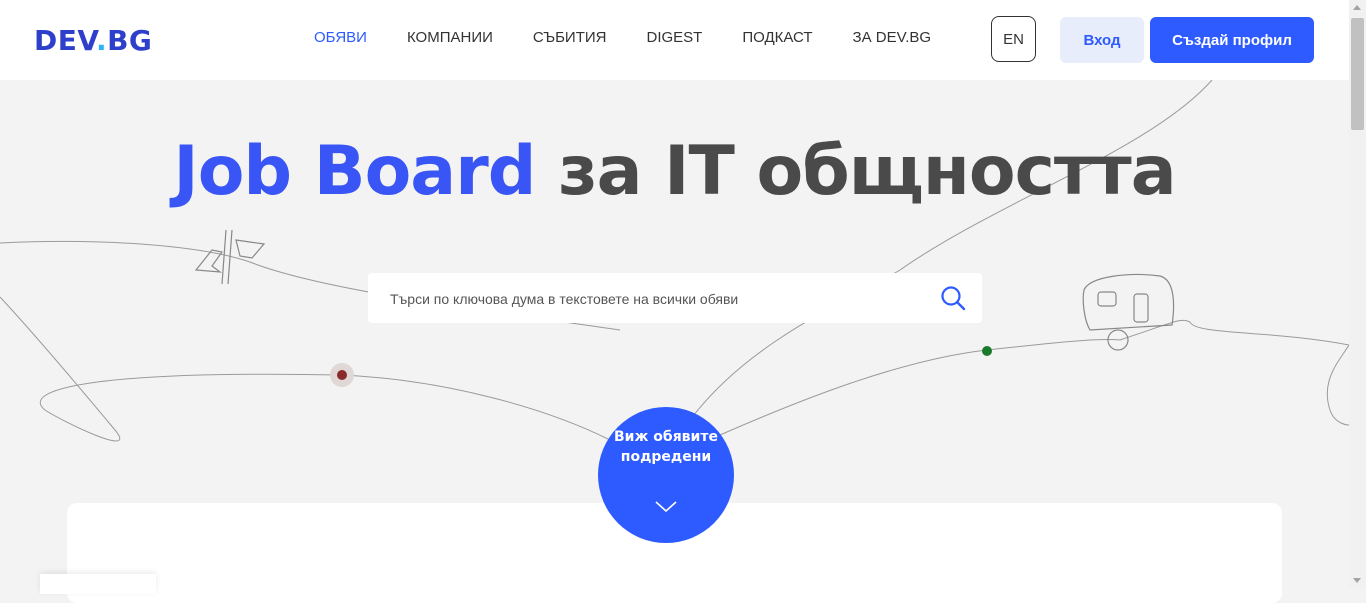  I want to click on logo: DEV.BG, so click(93, 40).